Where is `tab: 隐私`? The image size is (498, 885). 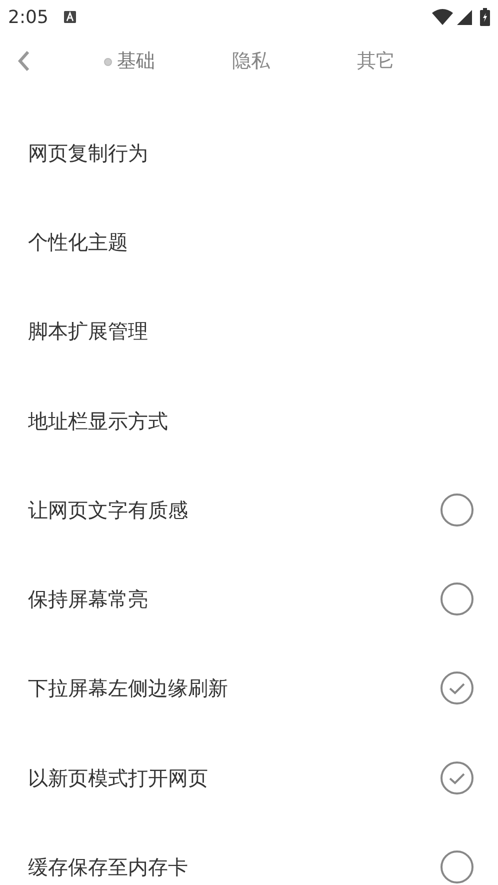
tab: 隐私 is located at coordinates (251, 61).